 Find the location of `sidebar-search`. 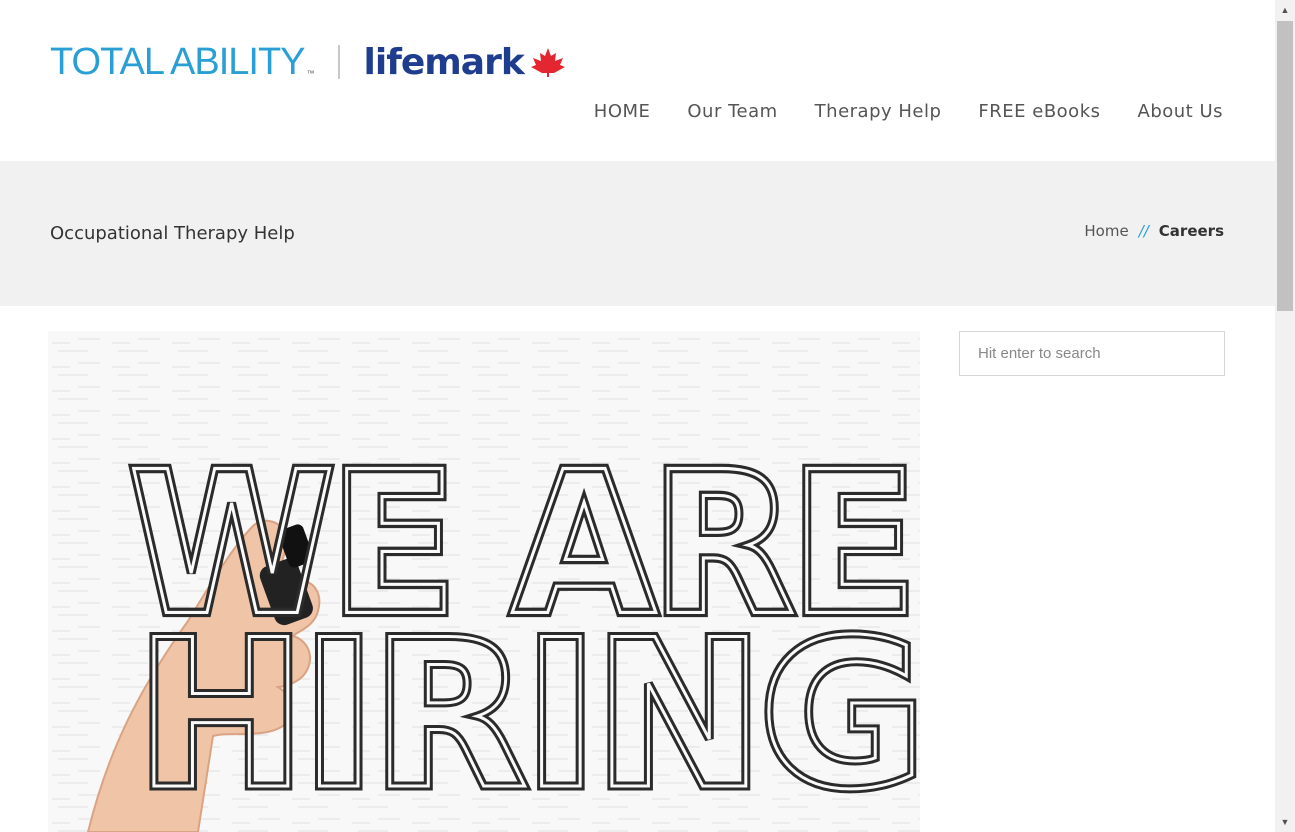

sidebar-search is located at coordinates (1092, 353).